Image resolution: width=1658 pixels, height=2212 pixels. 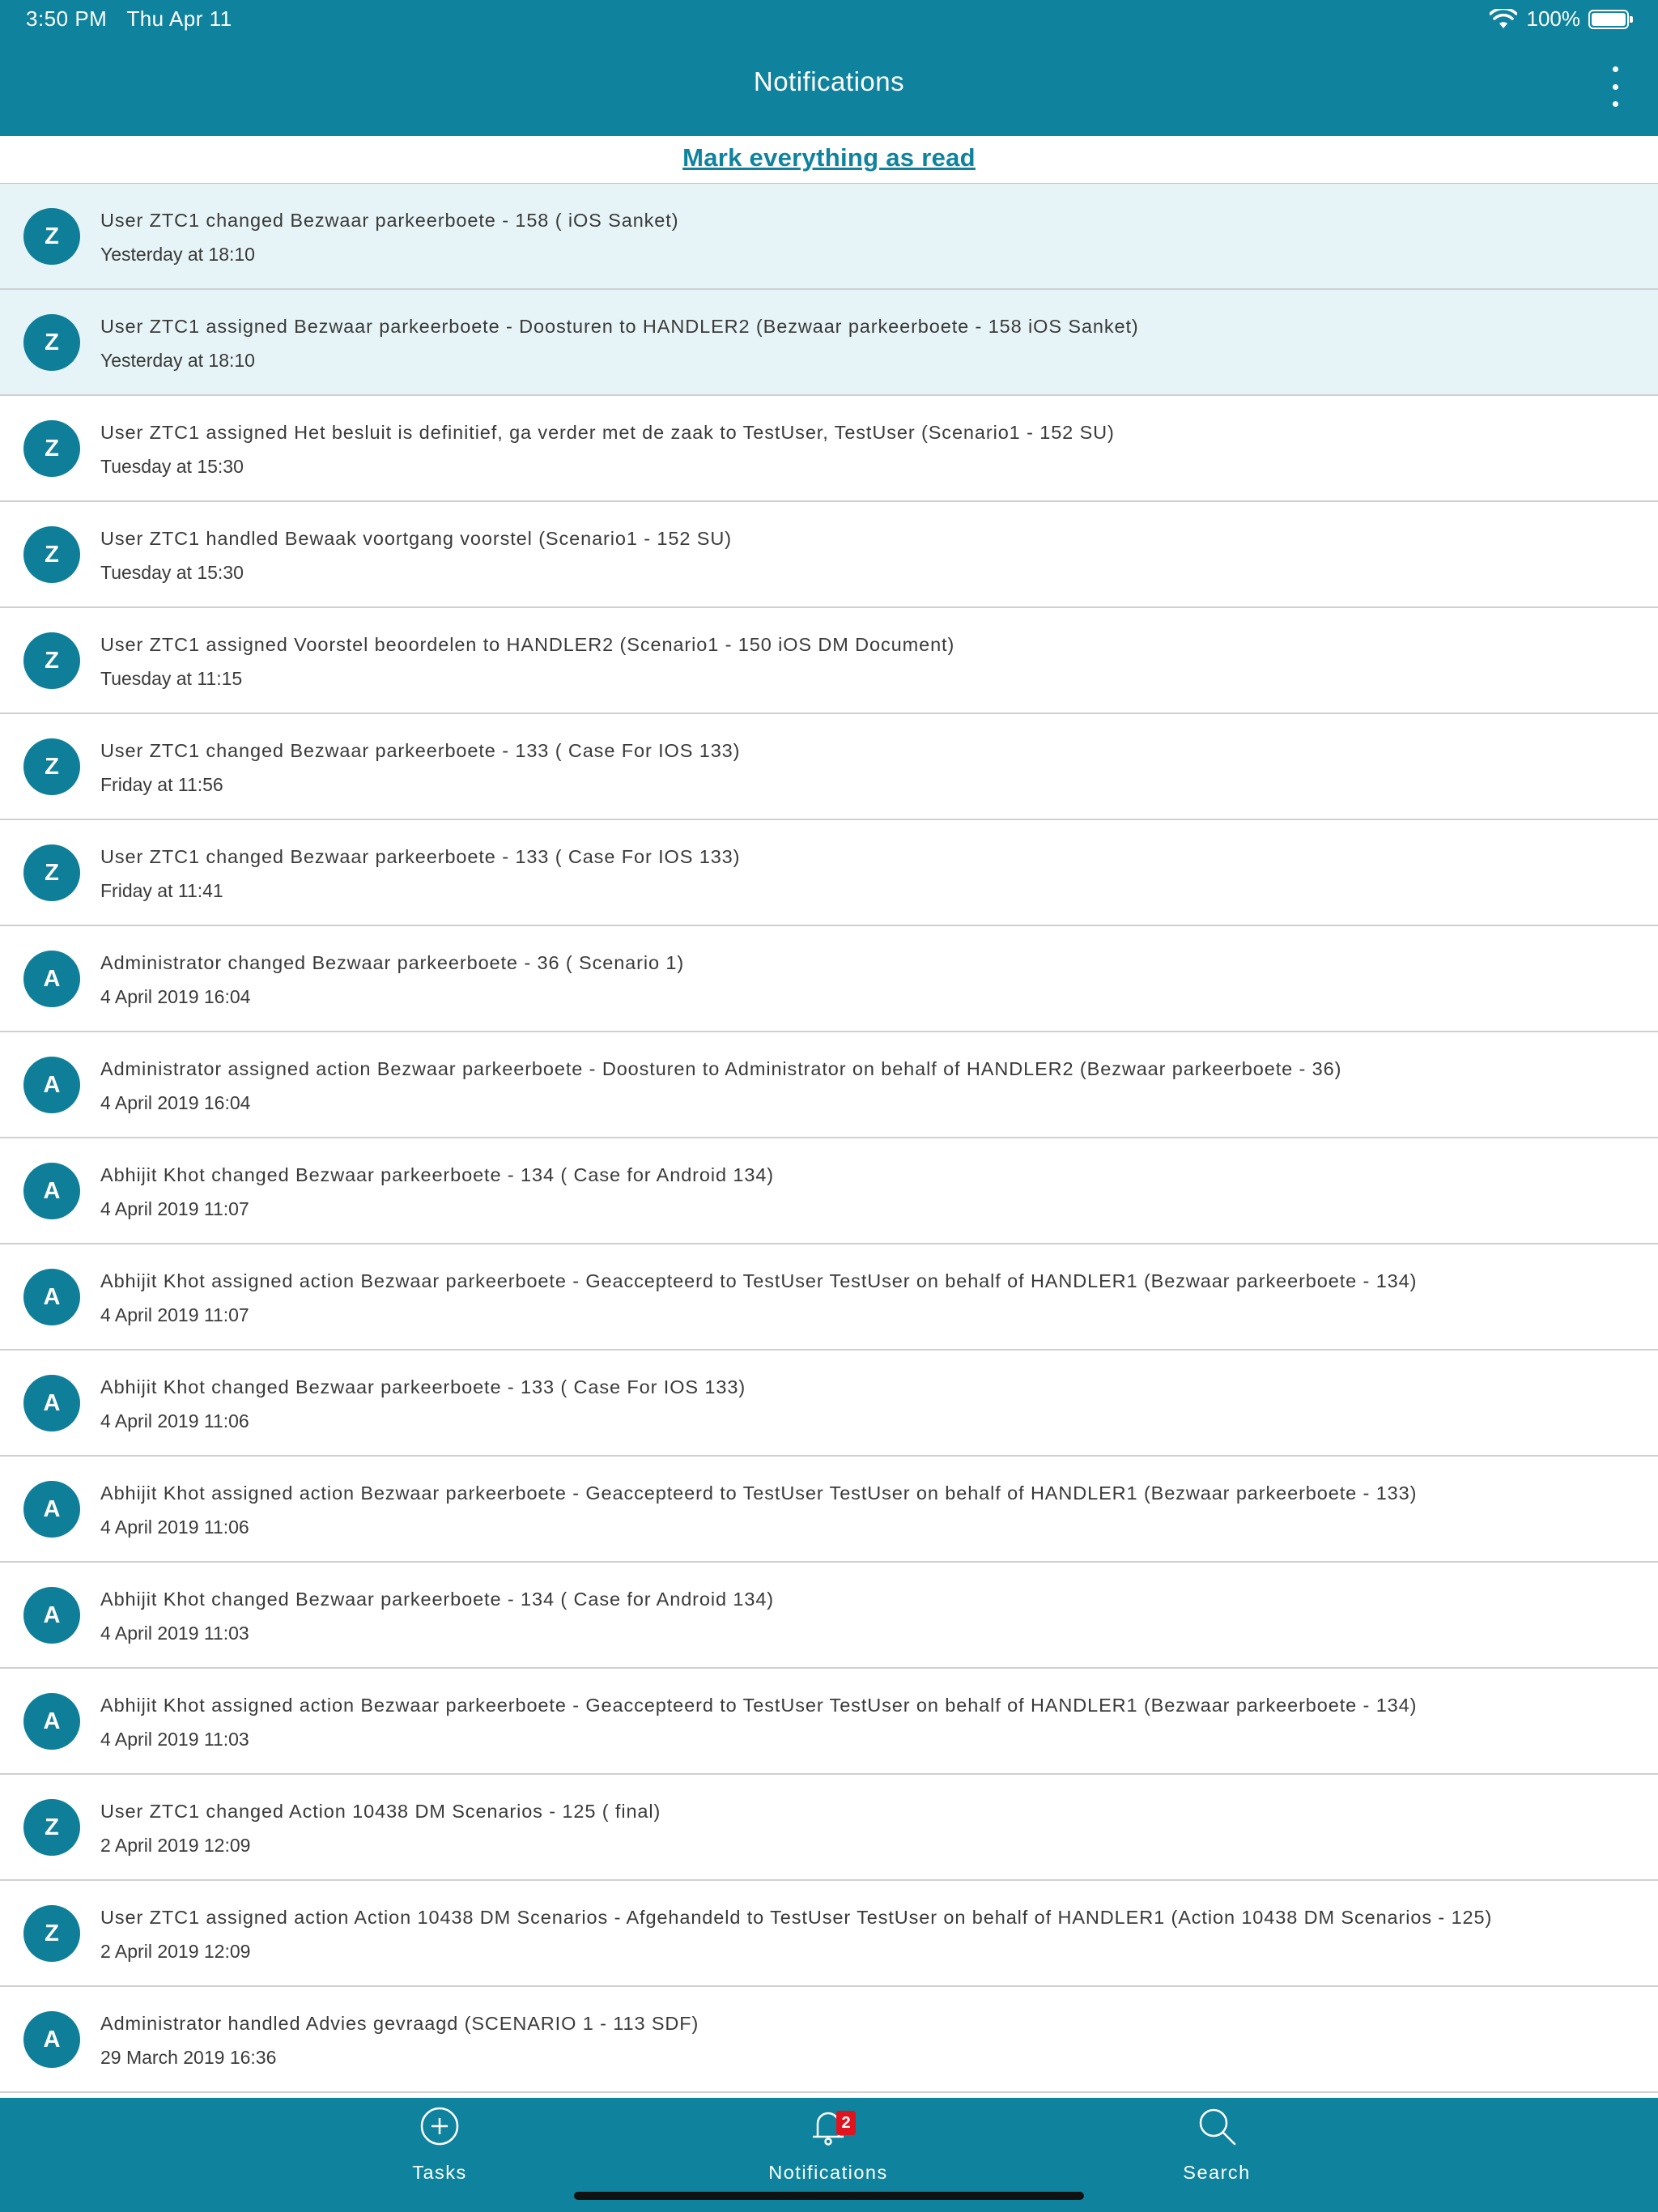 I want to click on tab-tasks-label: Tasks, so click(x=439, y=2172).